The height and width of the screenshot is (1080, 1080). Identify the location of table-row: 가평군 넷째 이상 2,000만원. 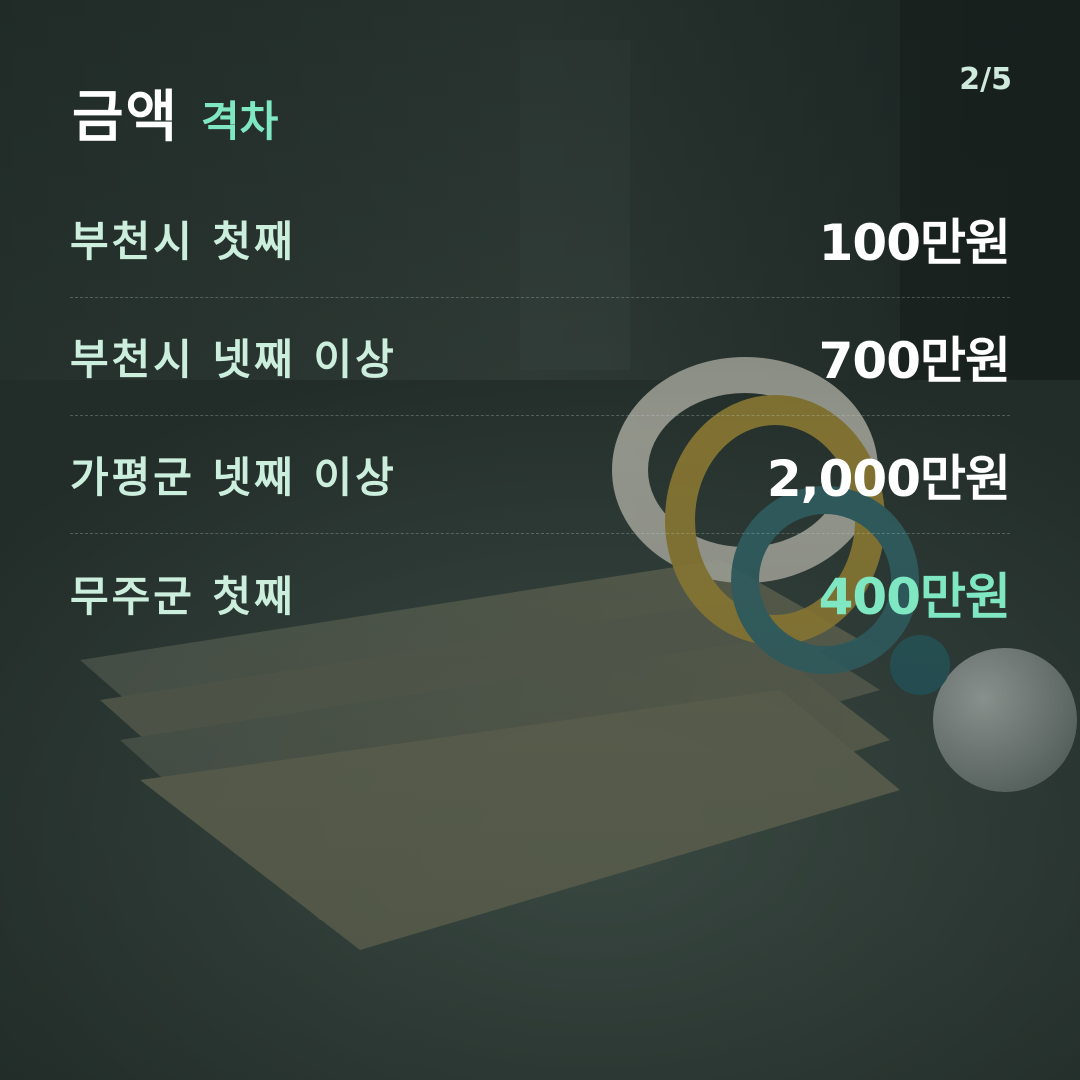
(540, 475).